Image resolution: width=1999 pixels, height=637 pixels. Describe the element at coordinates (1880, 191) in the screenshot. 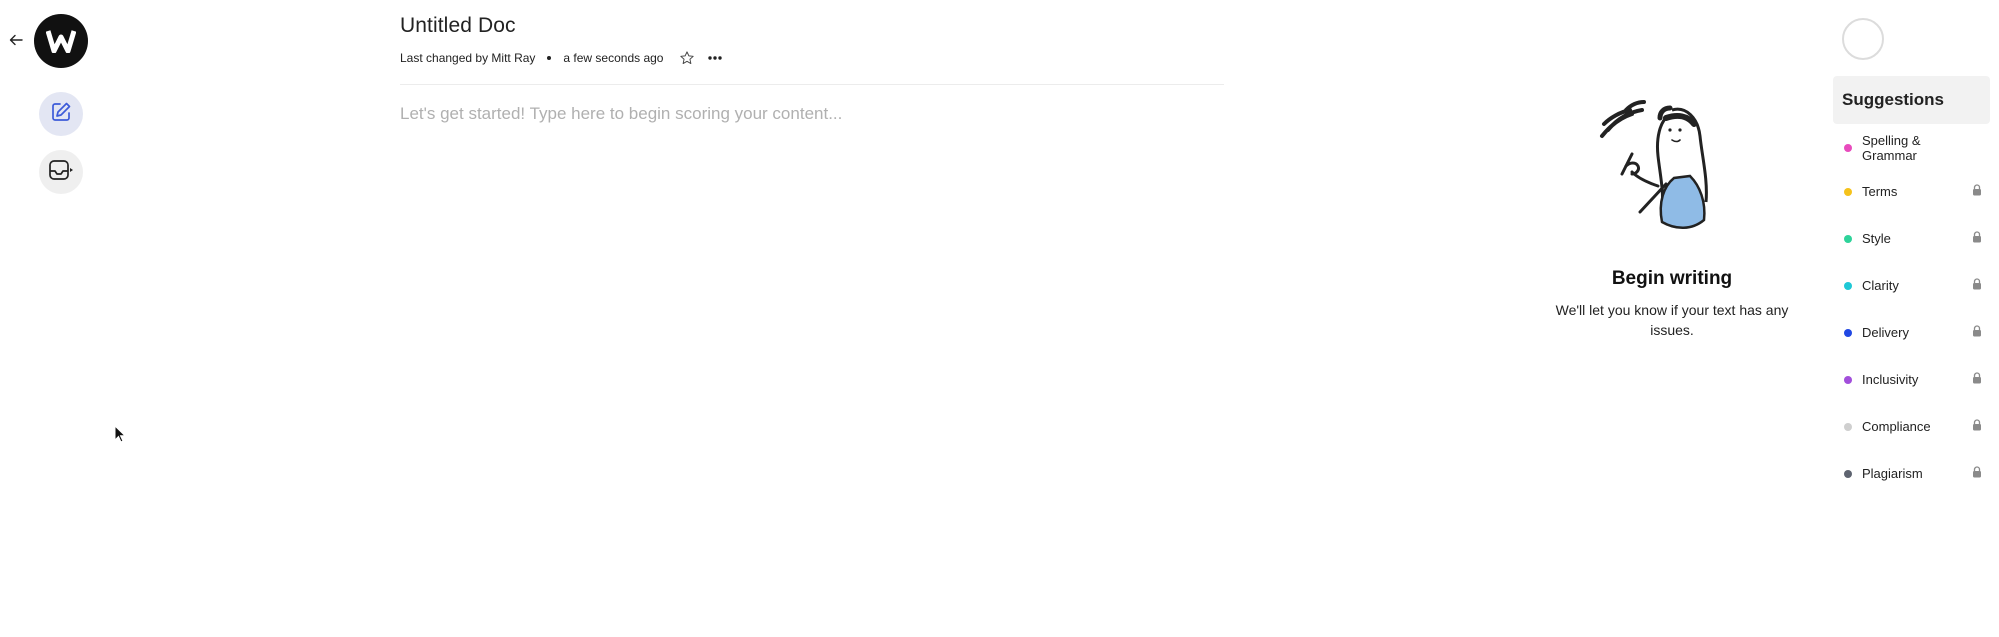

I see `suggestion-label: Terms` at that location.